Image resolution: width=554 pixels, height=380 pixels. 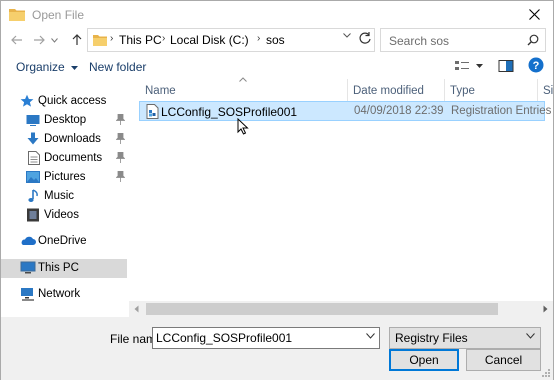 What do you see at coordinates (275, 40) in the screenshot?
I see `breadcrumb-sos: sos` at bounding box center [275, 40].